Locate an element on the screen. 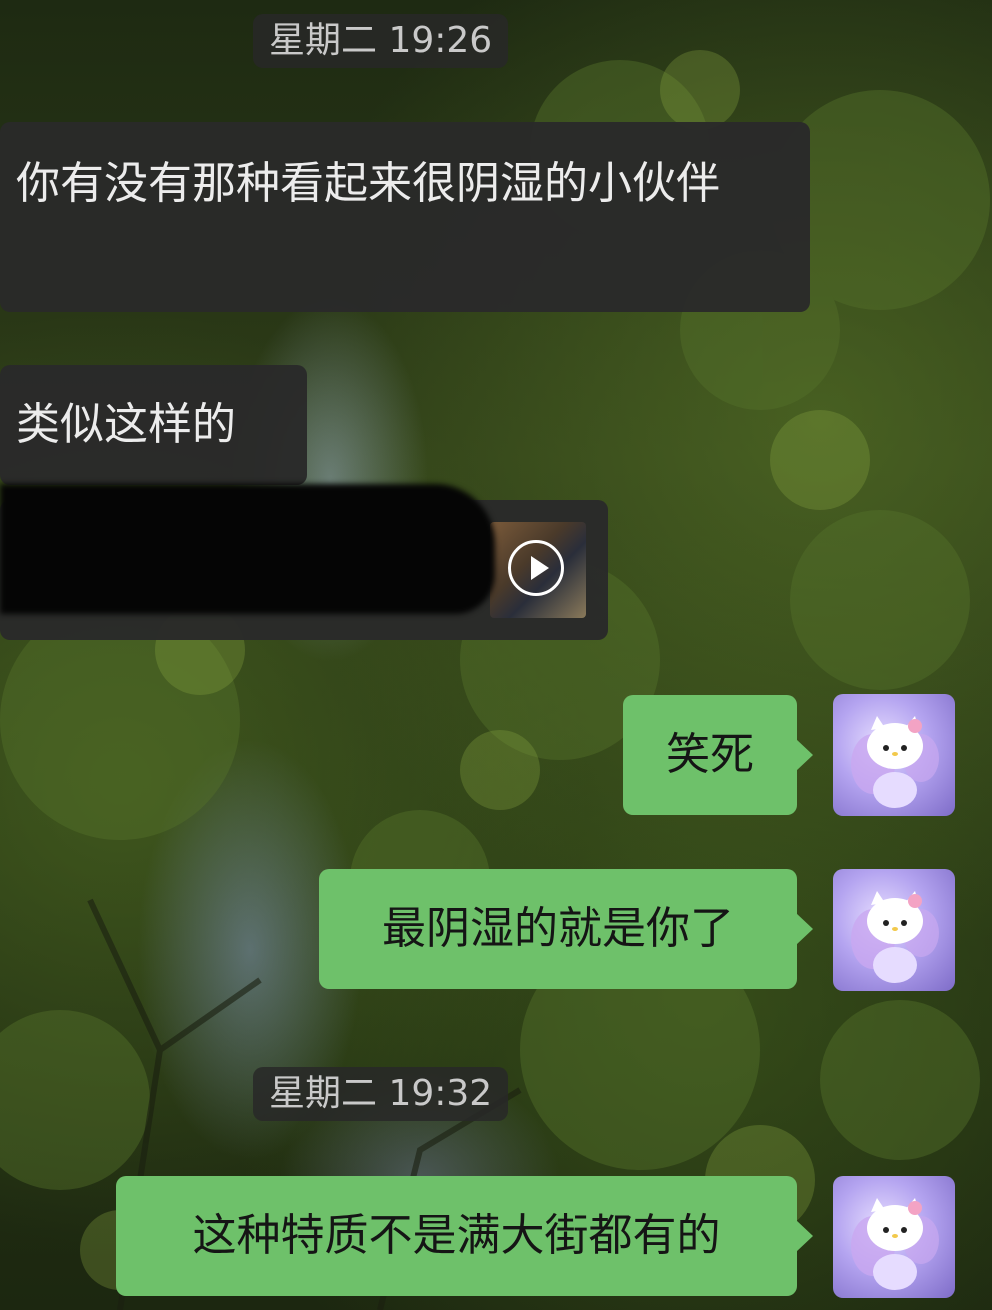  timestamp: 星期二 19:26 is located at coordinates (381, 41).